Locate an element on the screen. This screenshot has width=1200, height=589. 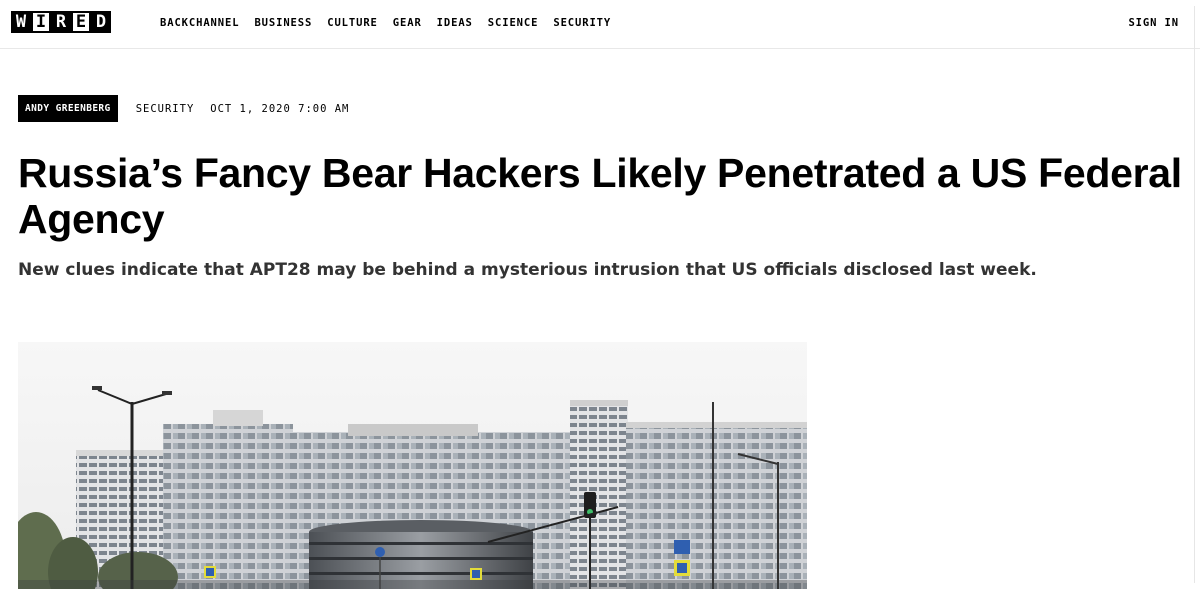
logo-letter: E is located at coordinates (81, 22).